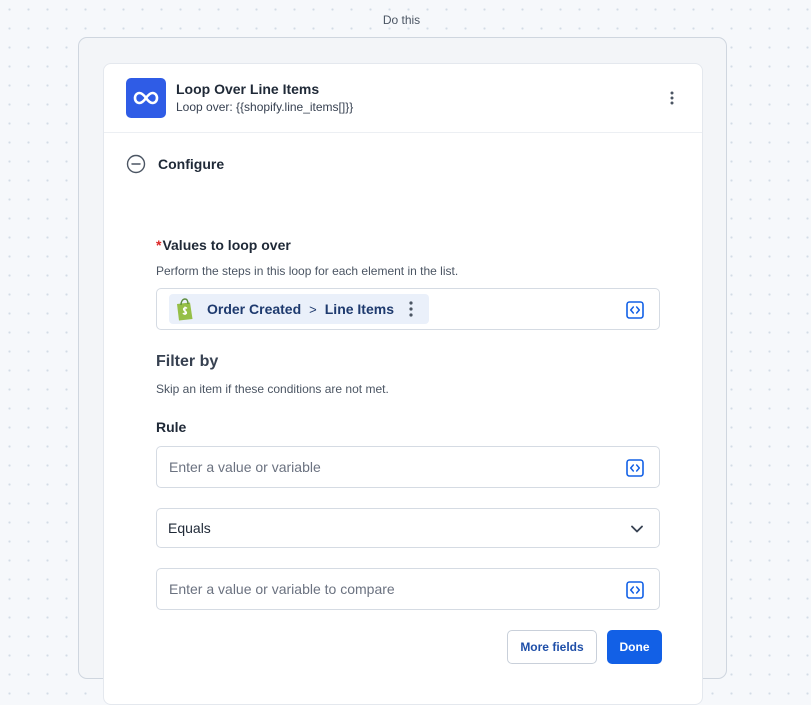  I want to click on compare-placeholder: Enter a value or variable to compare, so click(282, 589).